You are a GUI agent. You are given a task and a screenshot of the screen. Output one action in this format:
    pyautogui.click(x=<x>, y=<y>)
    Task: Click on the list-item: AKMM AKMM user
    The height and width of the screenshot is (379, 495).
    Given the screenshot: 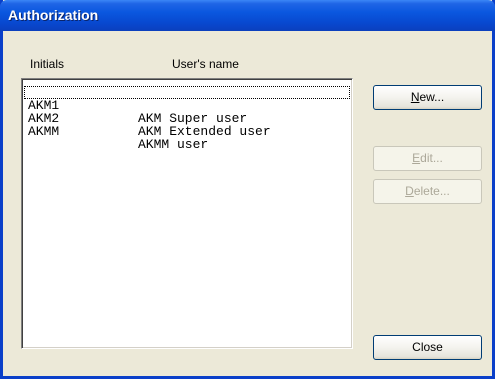 What is the action you would take?
    pyautogui.click(x=187, y=131)
    